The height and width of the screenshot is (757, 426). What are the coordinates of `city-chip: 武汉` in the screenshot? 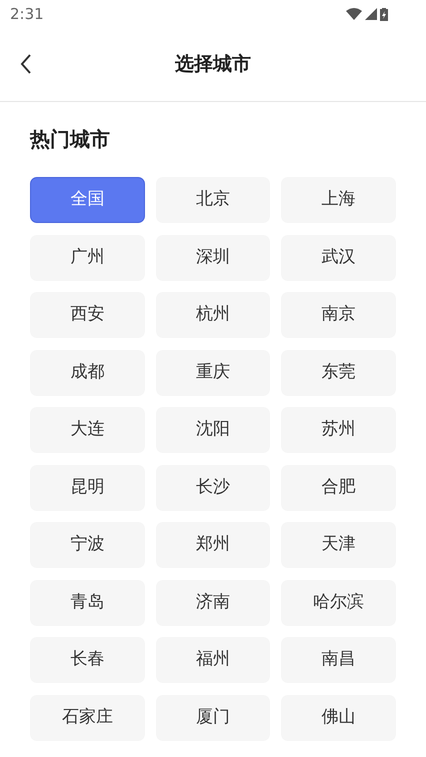 It's located at (338, 257).